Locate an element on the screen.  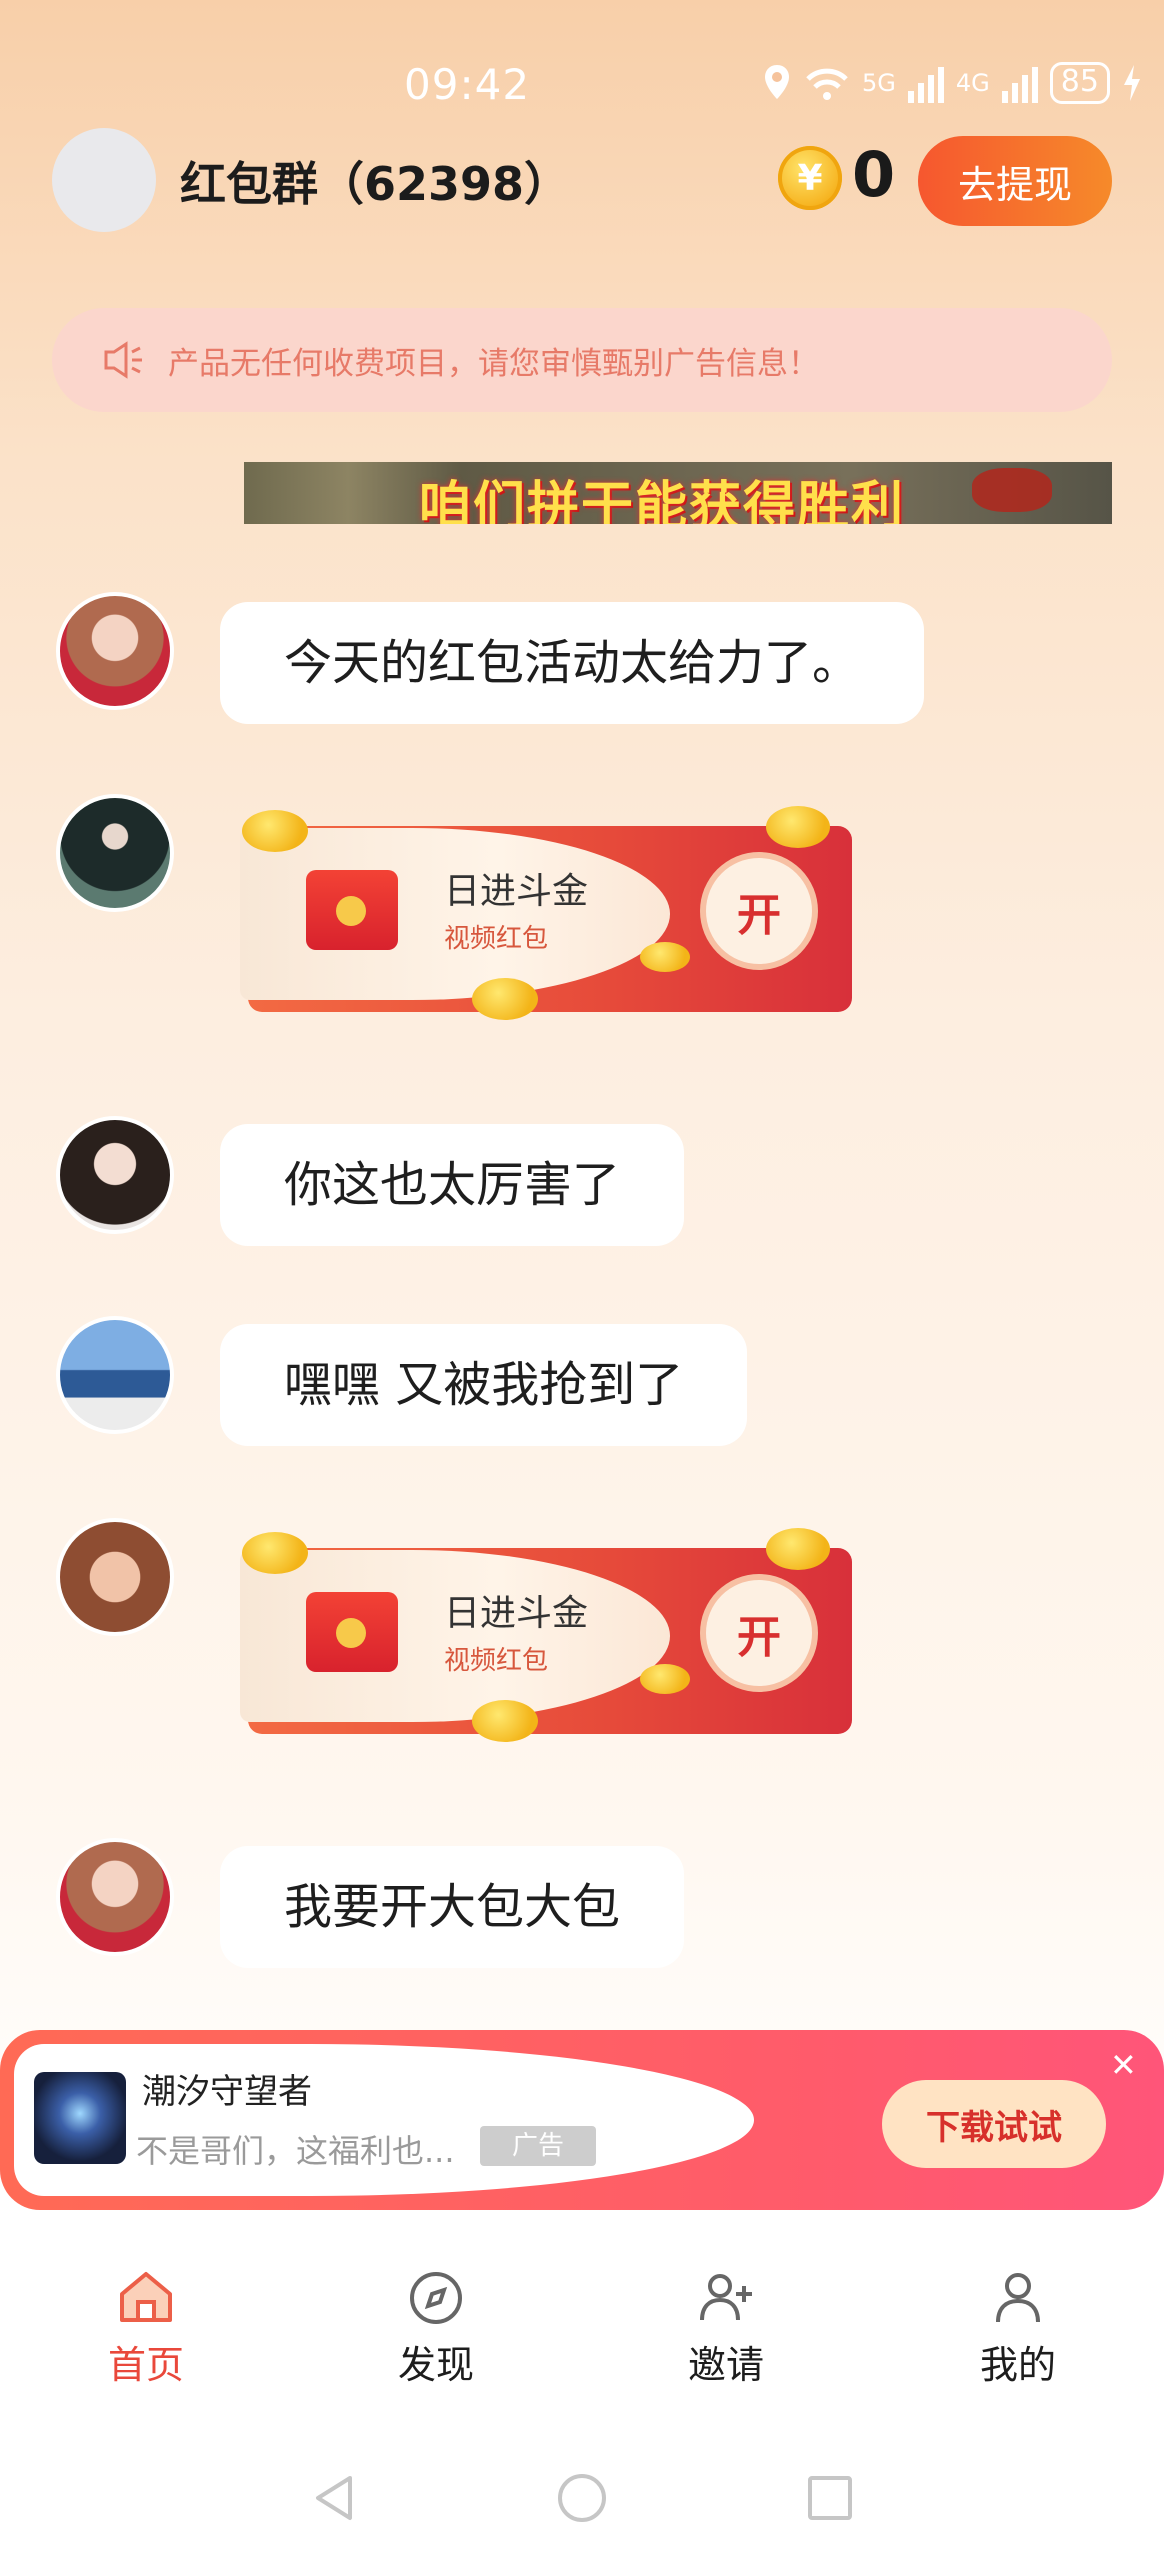
notice-bar: 产品无任何收费项目，请您审慎甄别广告信息！ is located at coordinates (582, 360).